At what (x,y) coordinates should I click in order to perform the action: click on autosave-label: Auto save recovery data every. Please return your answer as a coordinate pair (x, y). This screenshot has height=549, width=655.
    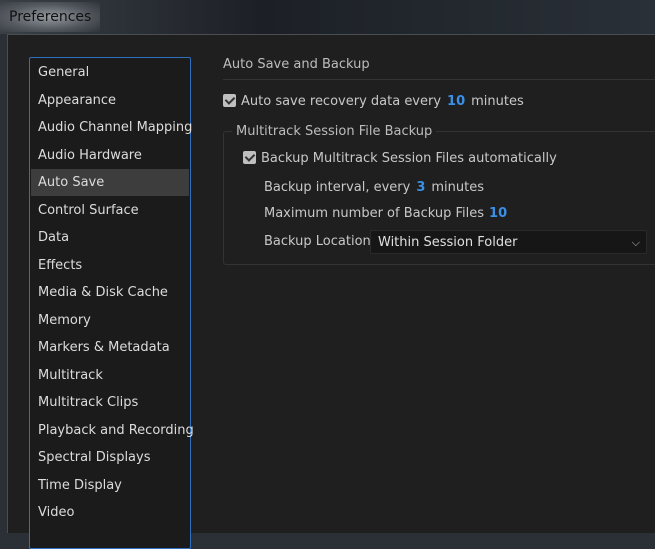
    Looking at the image, I should click on (341, 101).